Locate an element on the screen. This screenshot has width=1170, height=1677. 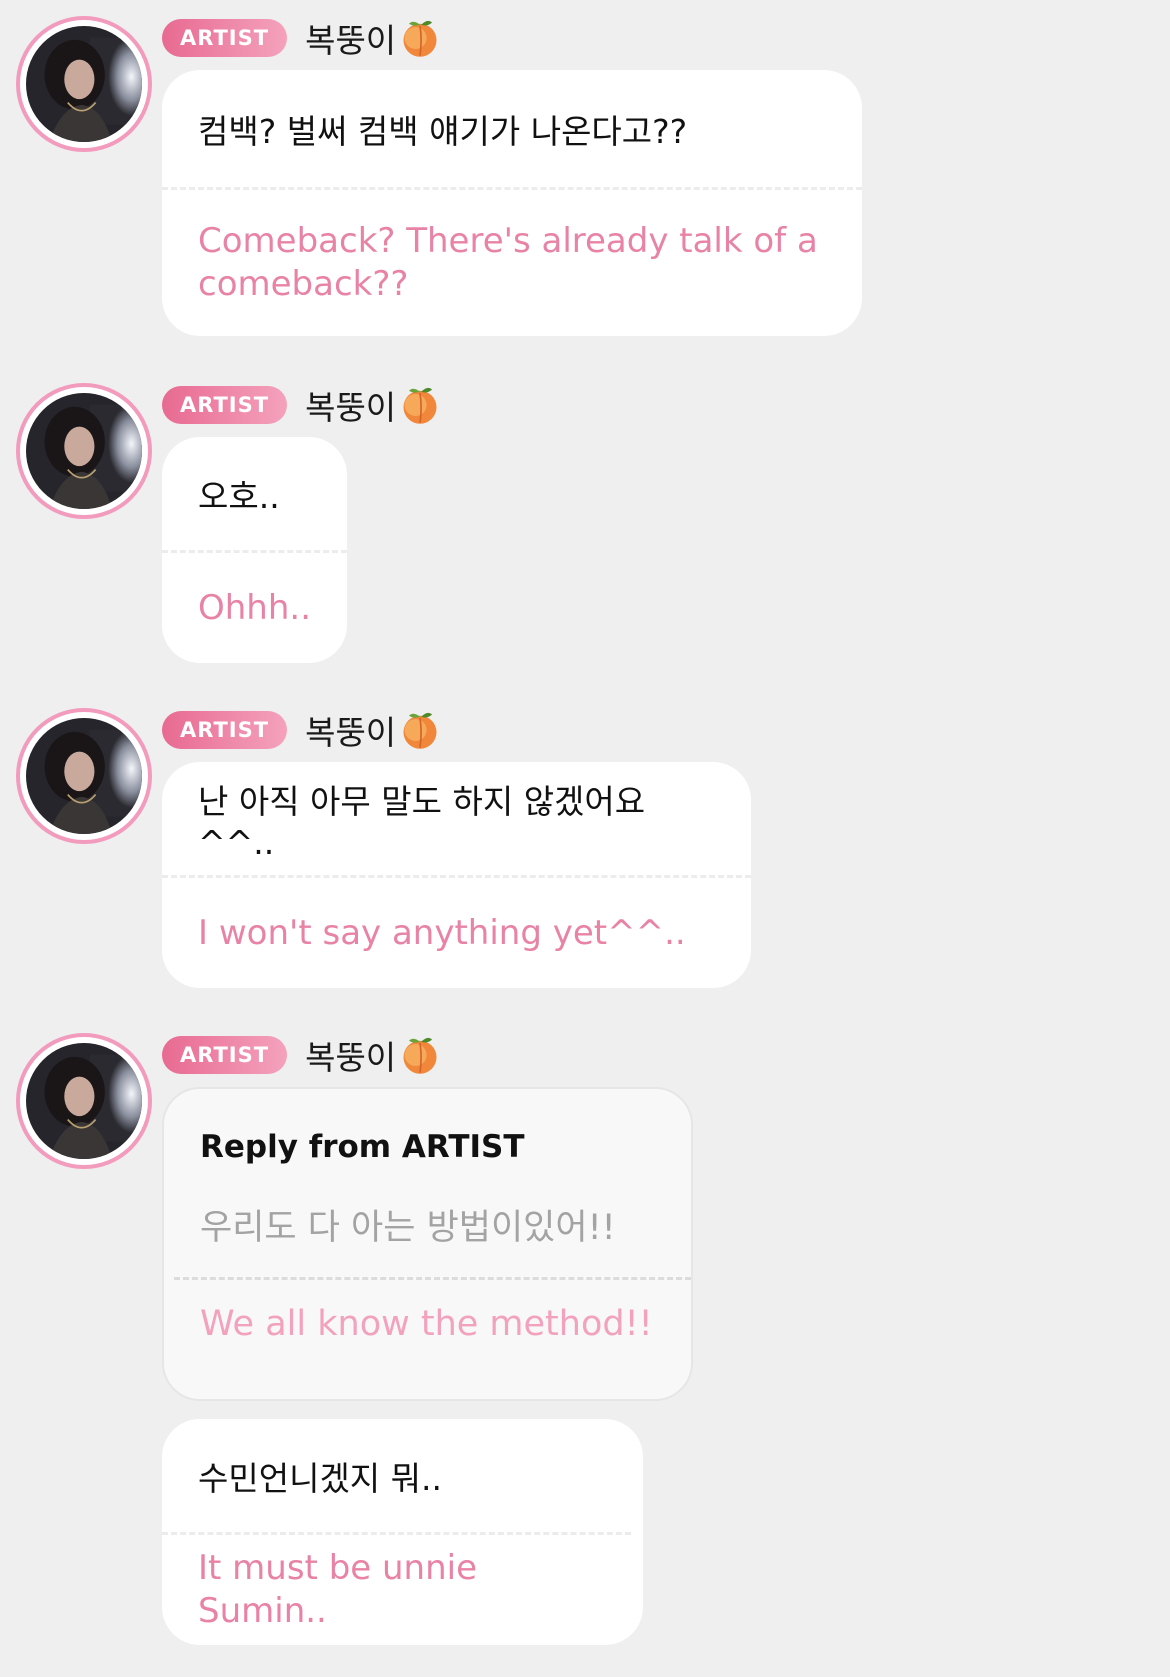
message-translation-text: Ohhh.. is located at coordinates (255, 607).